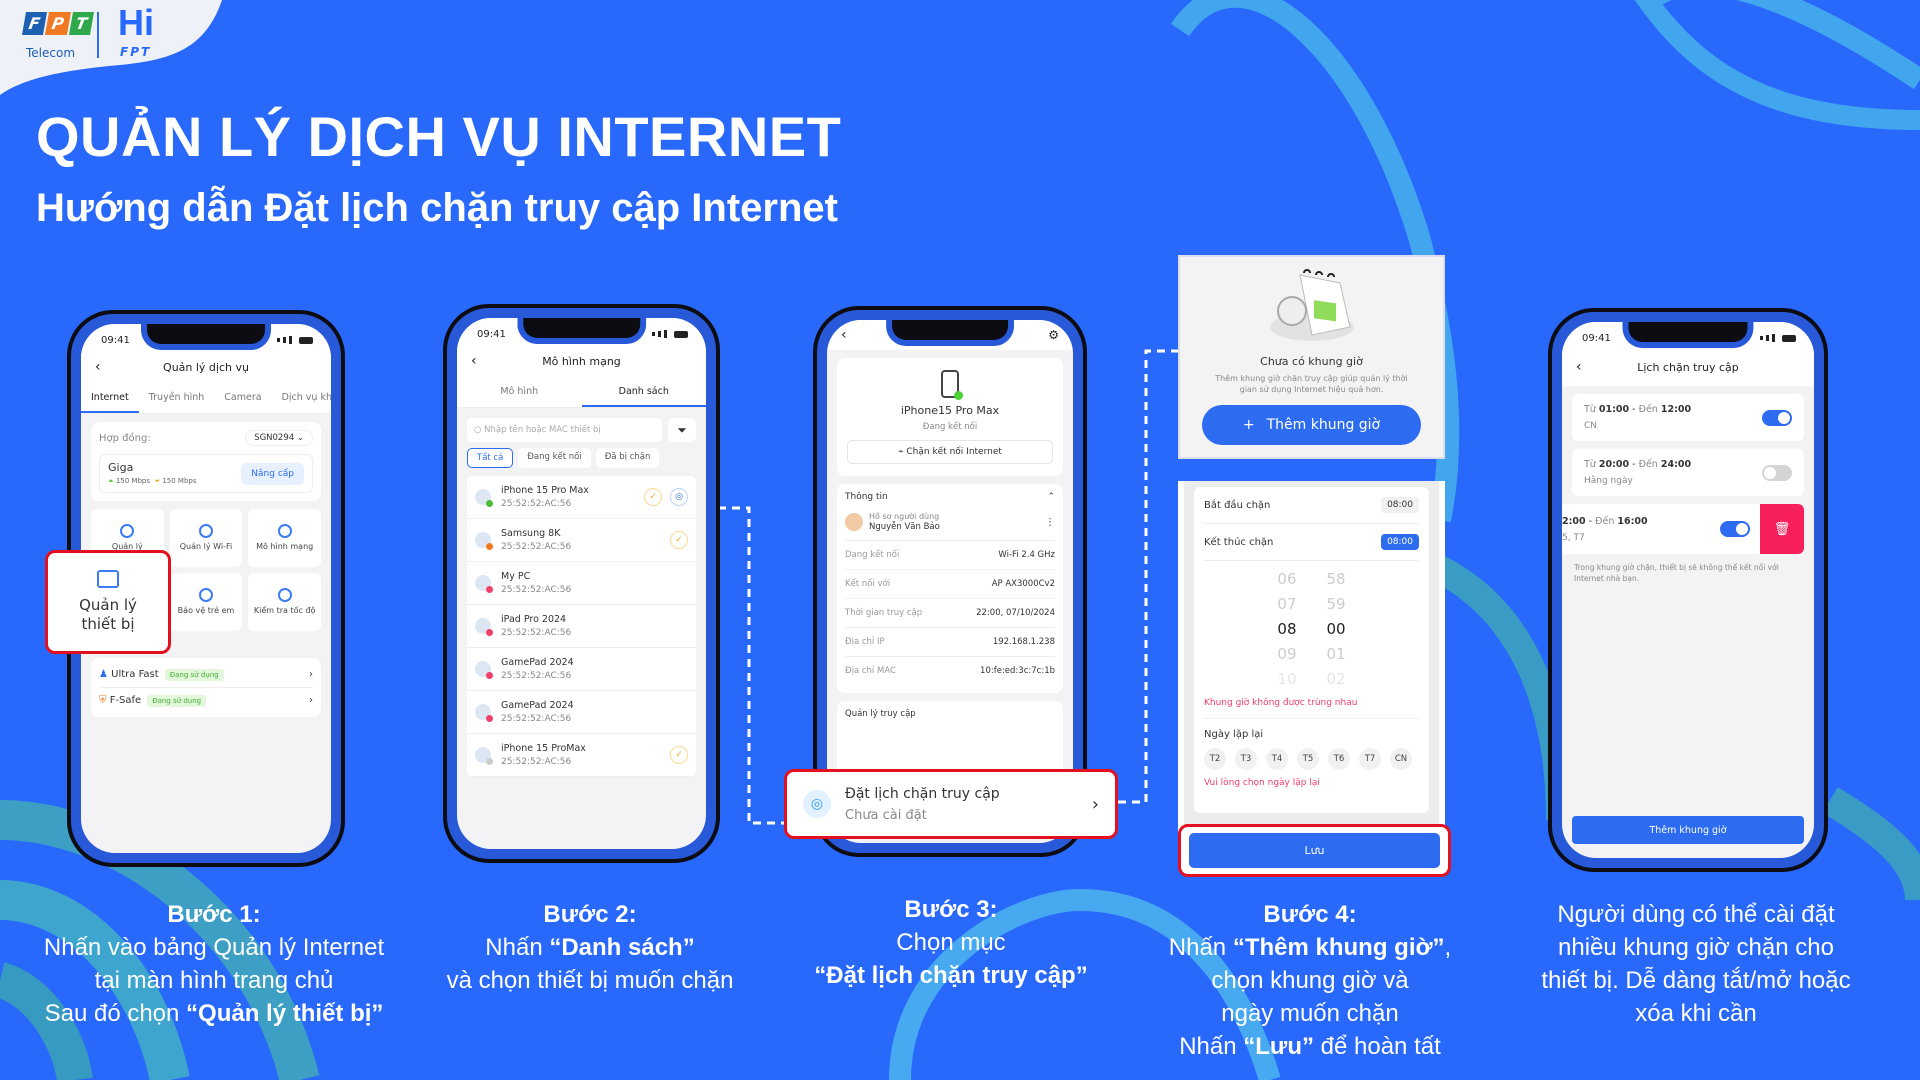 This screenshot has width=1920, height=1080. I want to click on device-row: iPhone 15 Pro Max 25:52:52:AC:56 ✓ ◎, so click(581, 497).